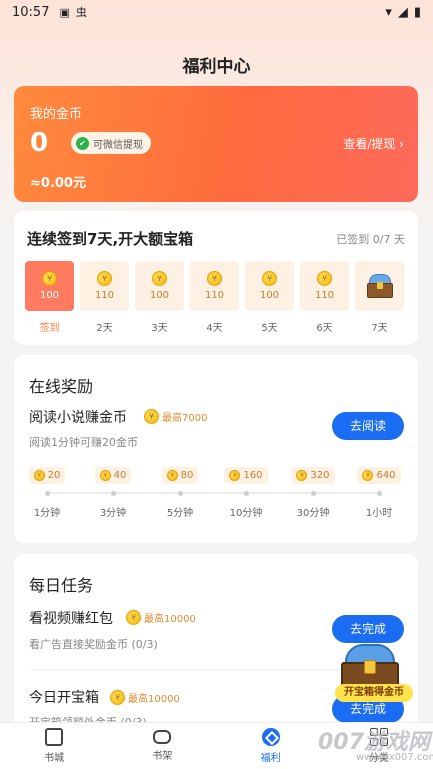 The height and width of the screenshot is (769, 433). I want to click on video-task-button: 去完成, so click(368, 629).